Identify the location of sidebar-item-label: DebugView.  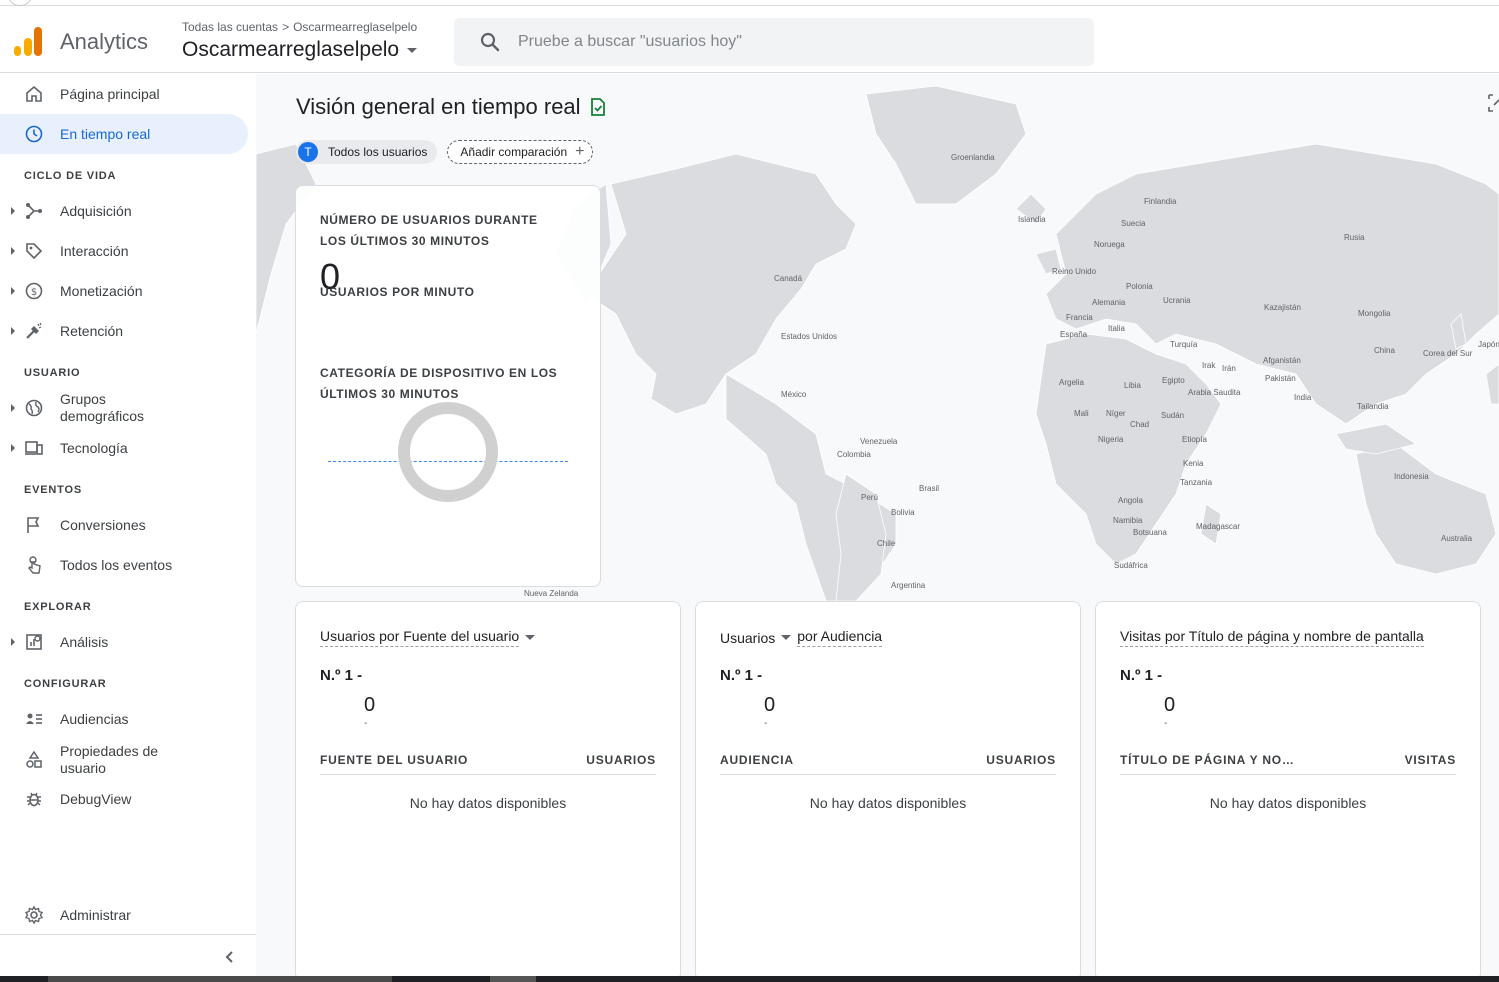
(96, 798).